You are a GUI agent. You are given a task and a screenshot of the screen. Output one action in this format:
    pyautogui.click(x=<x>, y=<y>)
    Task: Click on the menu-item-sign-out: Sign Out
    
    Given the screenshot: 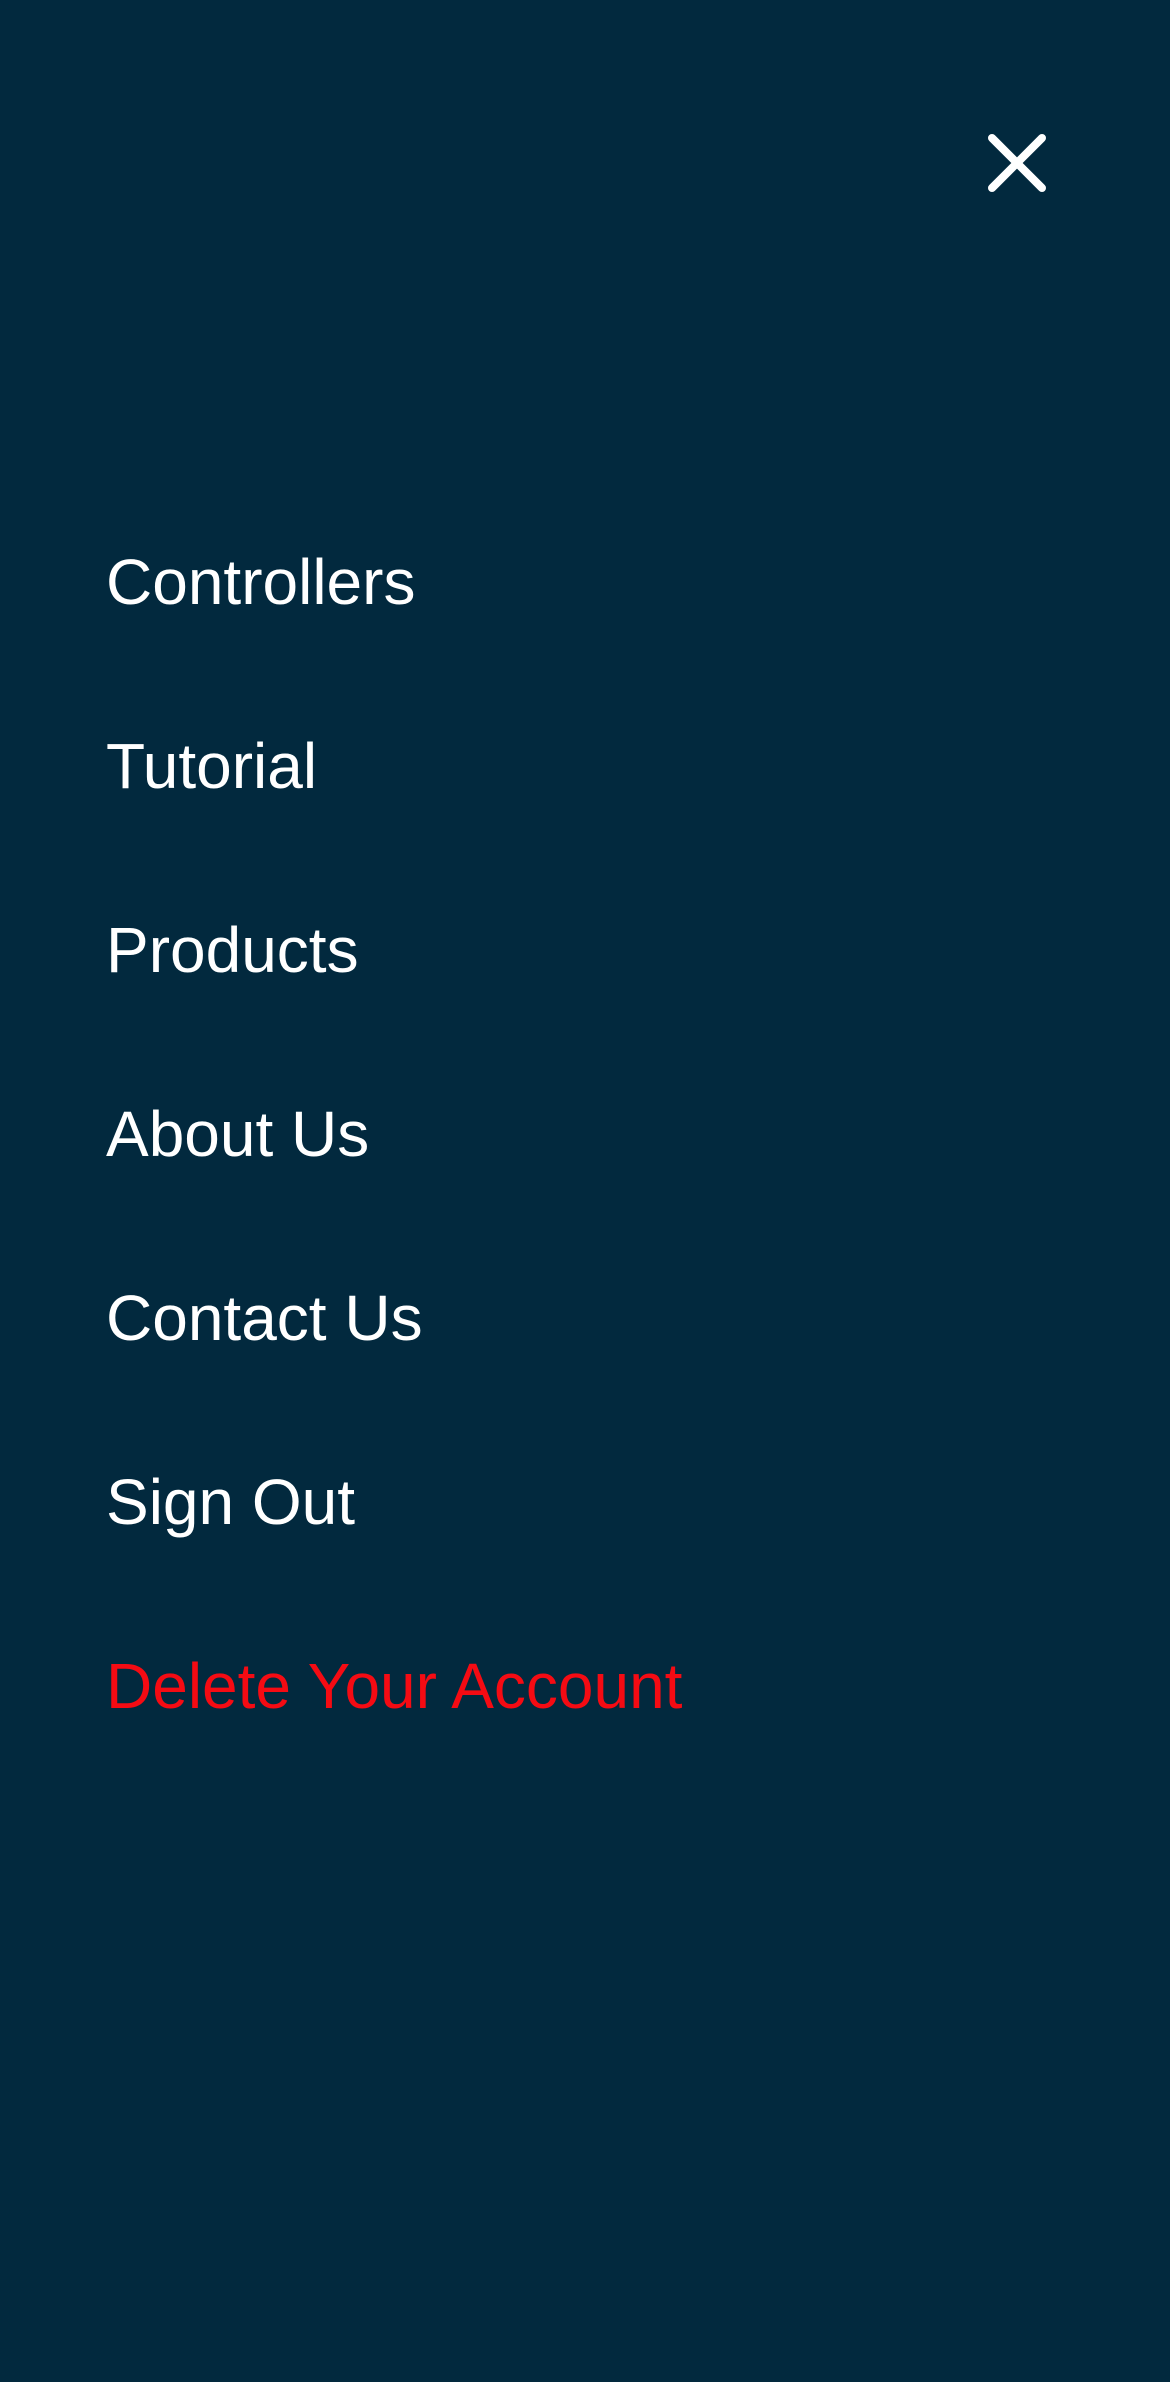 What is the action you would take?
    pyautogui.click(x=230, y=1502)
    